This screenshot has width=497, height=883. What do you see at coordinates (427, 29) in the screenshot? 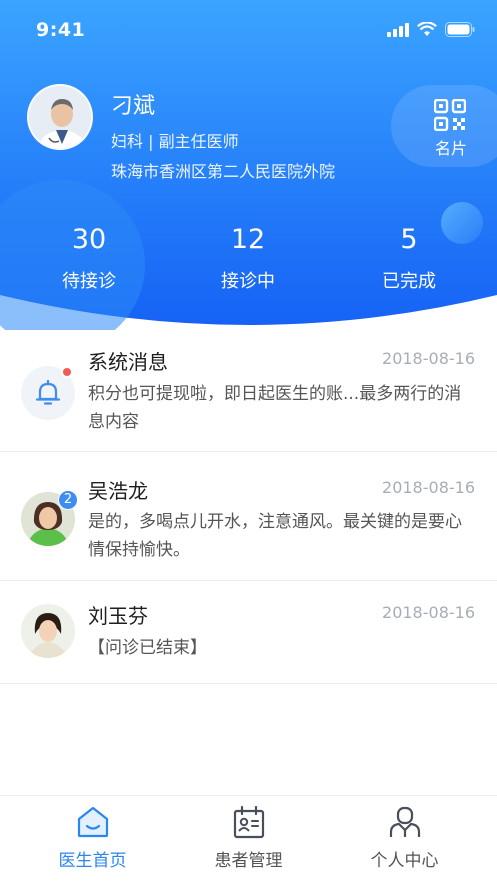
I see `wifi-icon` at bounding box center [427, 29].